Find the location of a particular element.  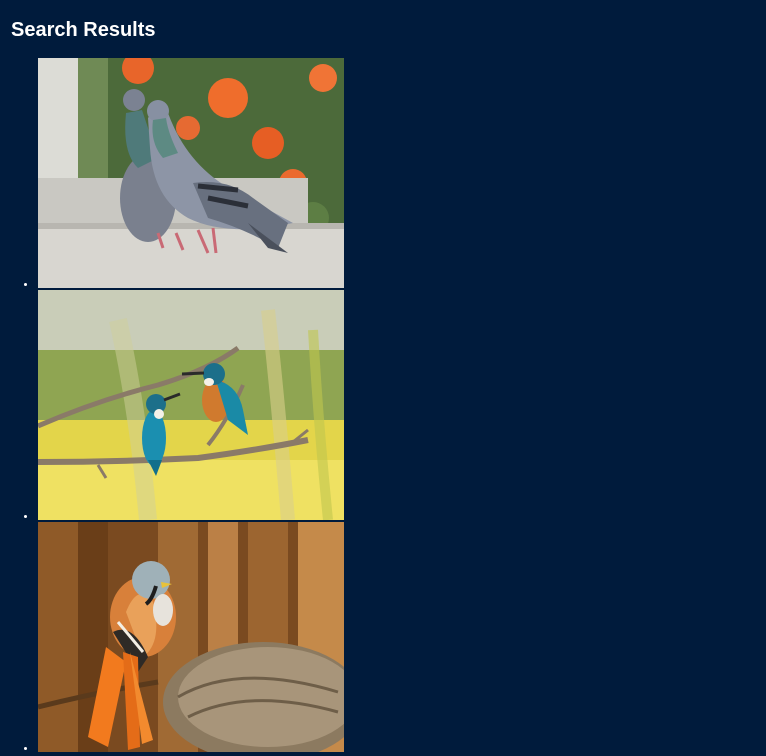

page-title: Search Results is located at coordinates (83, 30).